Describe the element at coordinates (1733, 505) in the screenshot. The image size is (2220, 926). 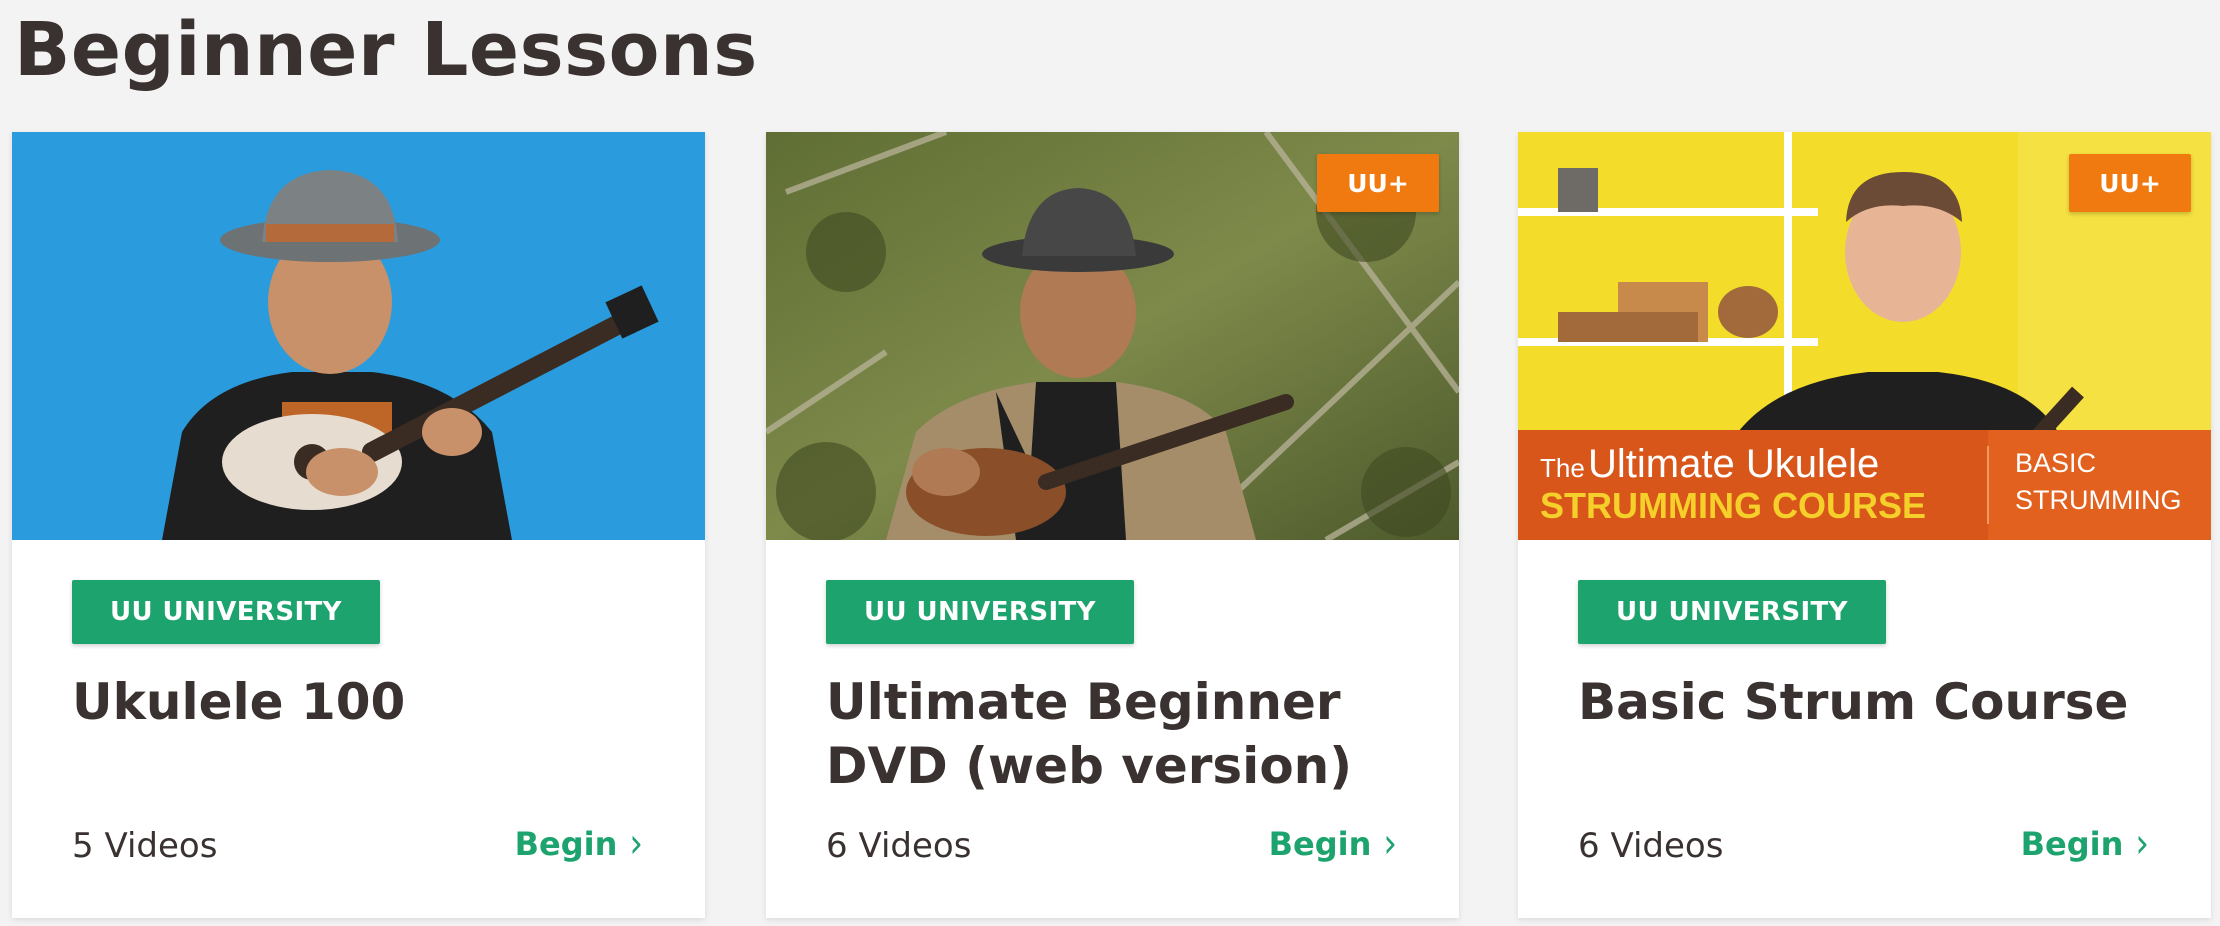
I see `banner-line2: STRUMMING COURSE` at that location.